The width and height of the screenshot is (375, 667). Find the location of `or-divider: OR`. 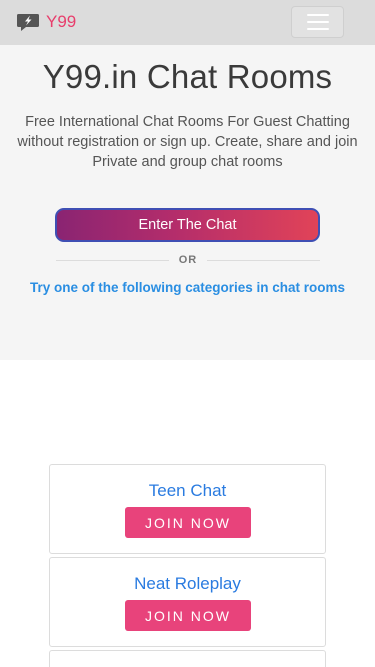

or-divider: OR is located at coordinates (188, 260).